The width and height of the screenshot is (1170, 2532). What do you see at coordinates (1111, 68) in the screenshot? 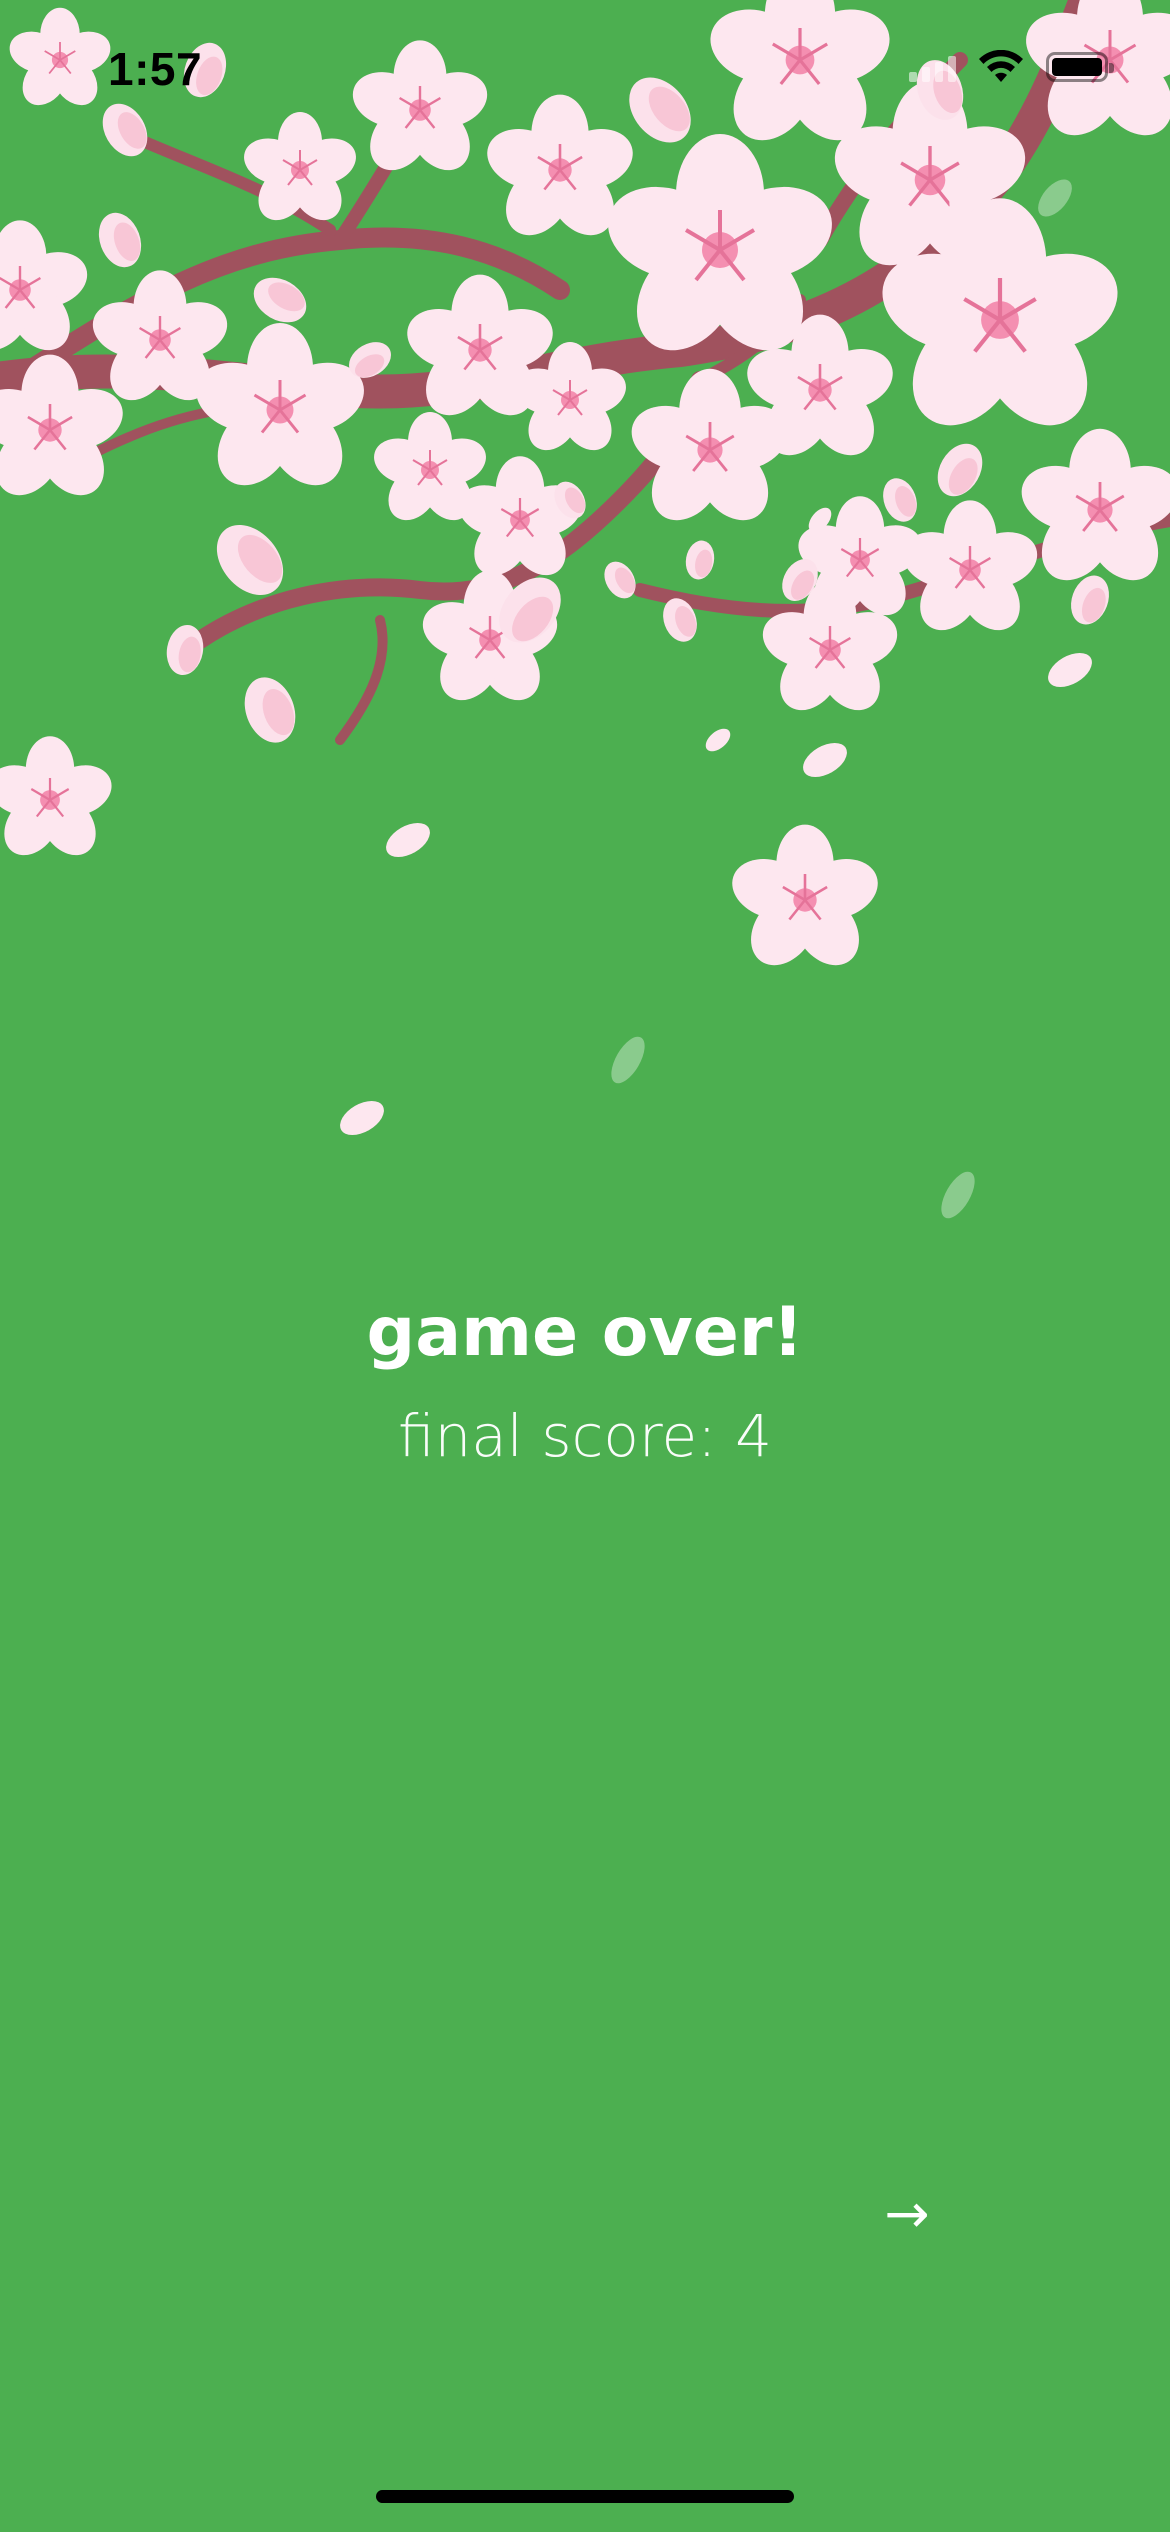
I see `battery-cap` at bounding box center [1111, 68].